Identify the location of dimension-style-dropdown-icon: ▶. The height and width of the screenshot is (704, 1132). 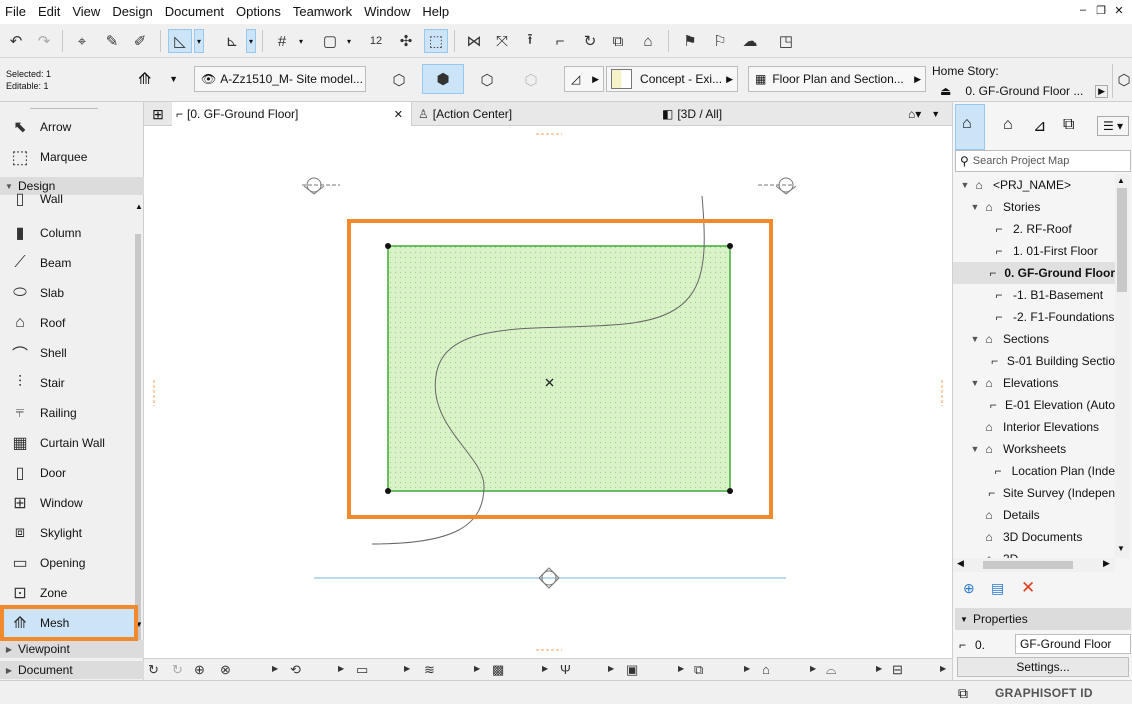
(879, 668).